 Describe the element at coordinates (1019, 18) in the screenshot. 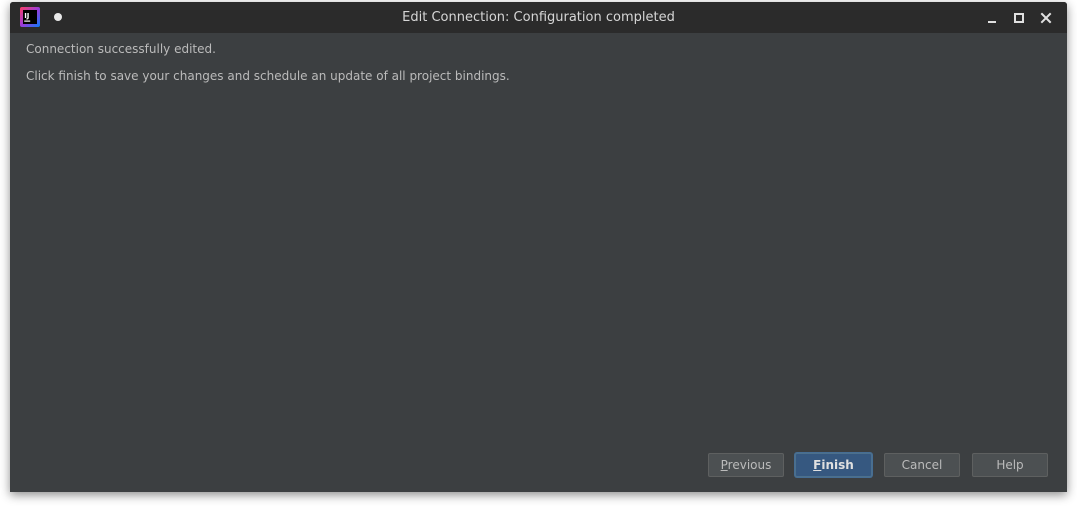

I see `maximize-icon` at that location.